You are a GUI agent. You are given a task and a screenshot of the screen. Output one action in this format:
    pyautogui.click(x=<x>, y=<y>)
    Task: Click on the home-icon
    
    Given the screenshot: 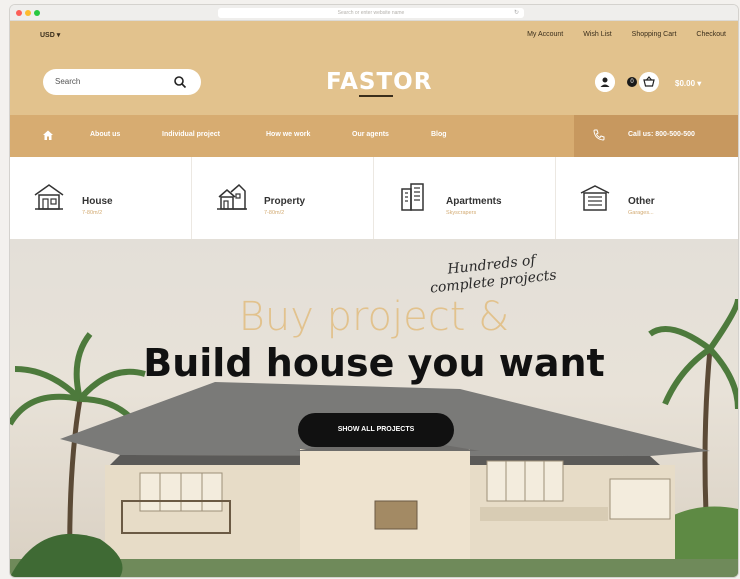 What is the action you would take?
    pyautogui.click(x=48, y=135)
    